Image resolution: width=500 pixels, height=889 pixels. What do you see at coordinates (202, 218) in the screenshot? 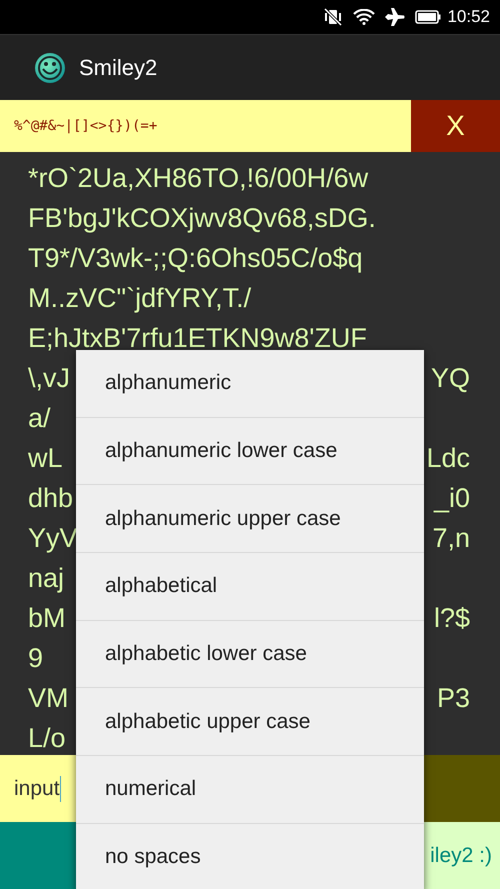
I see `output-text: FB'bgJ'kCOXjwv8Qv68,sDG.` at bounding box center [202, 218].